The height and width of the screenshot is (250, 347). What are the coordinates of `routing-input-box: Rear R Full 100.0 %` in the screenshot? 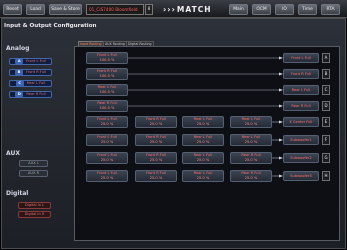 It's located at (107, 106).